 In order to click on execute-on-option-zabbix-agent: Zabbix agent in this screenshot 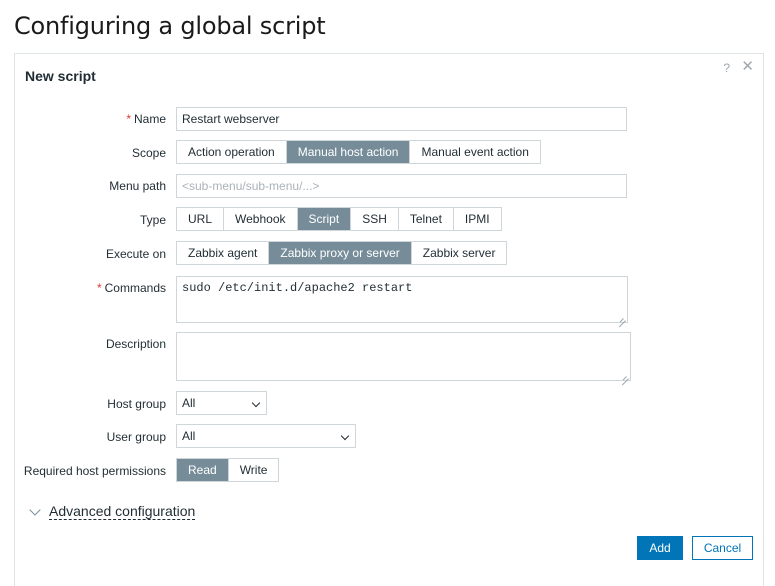, I will do `click(223, 253)`.